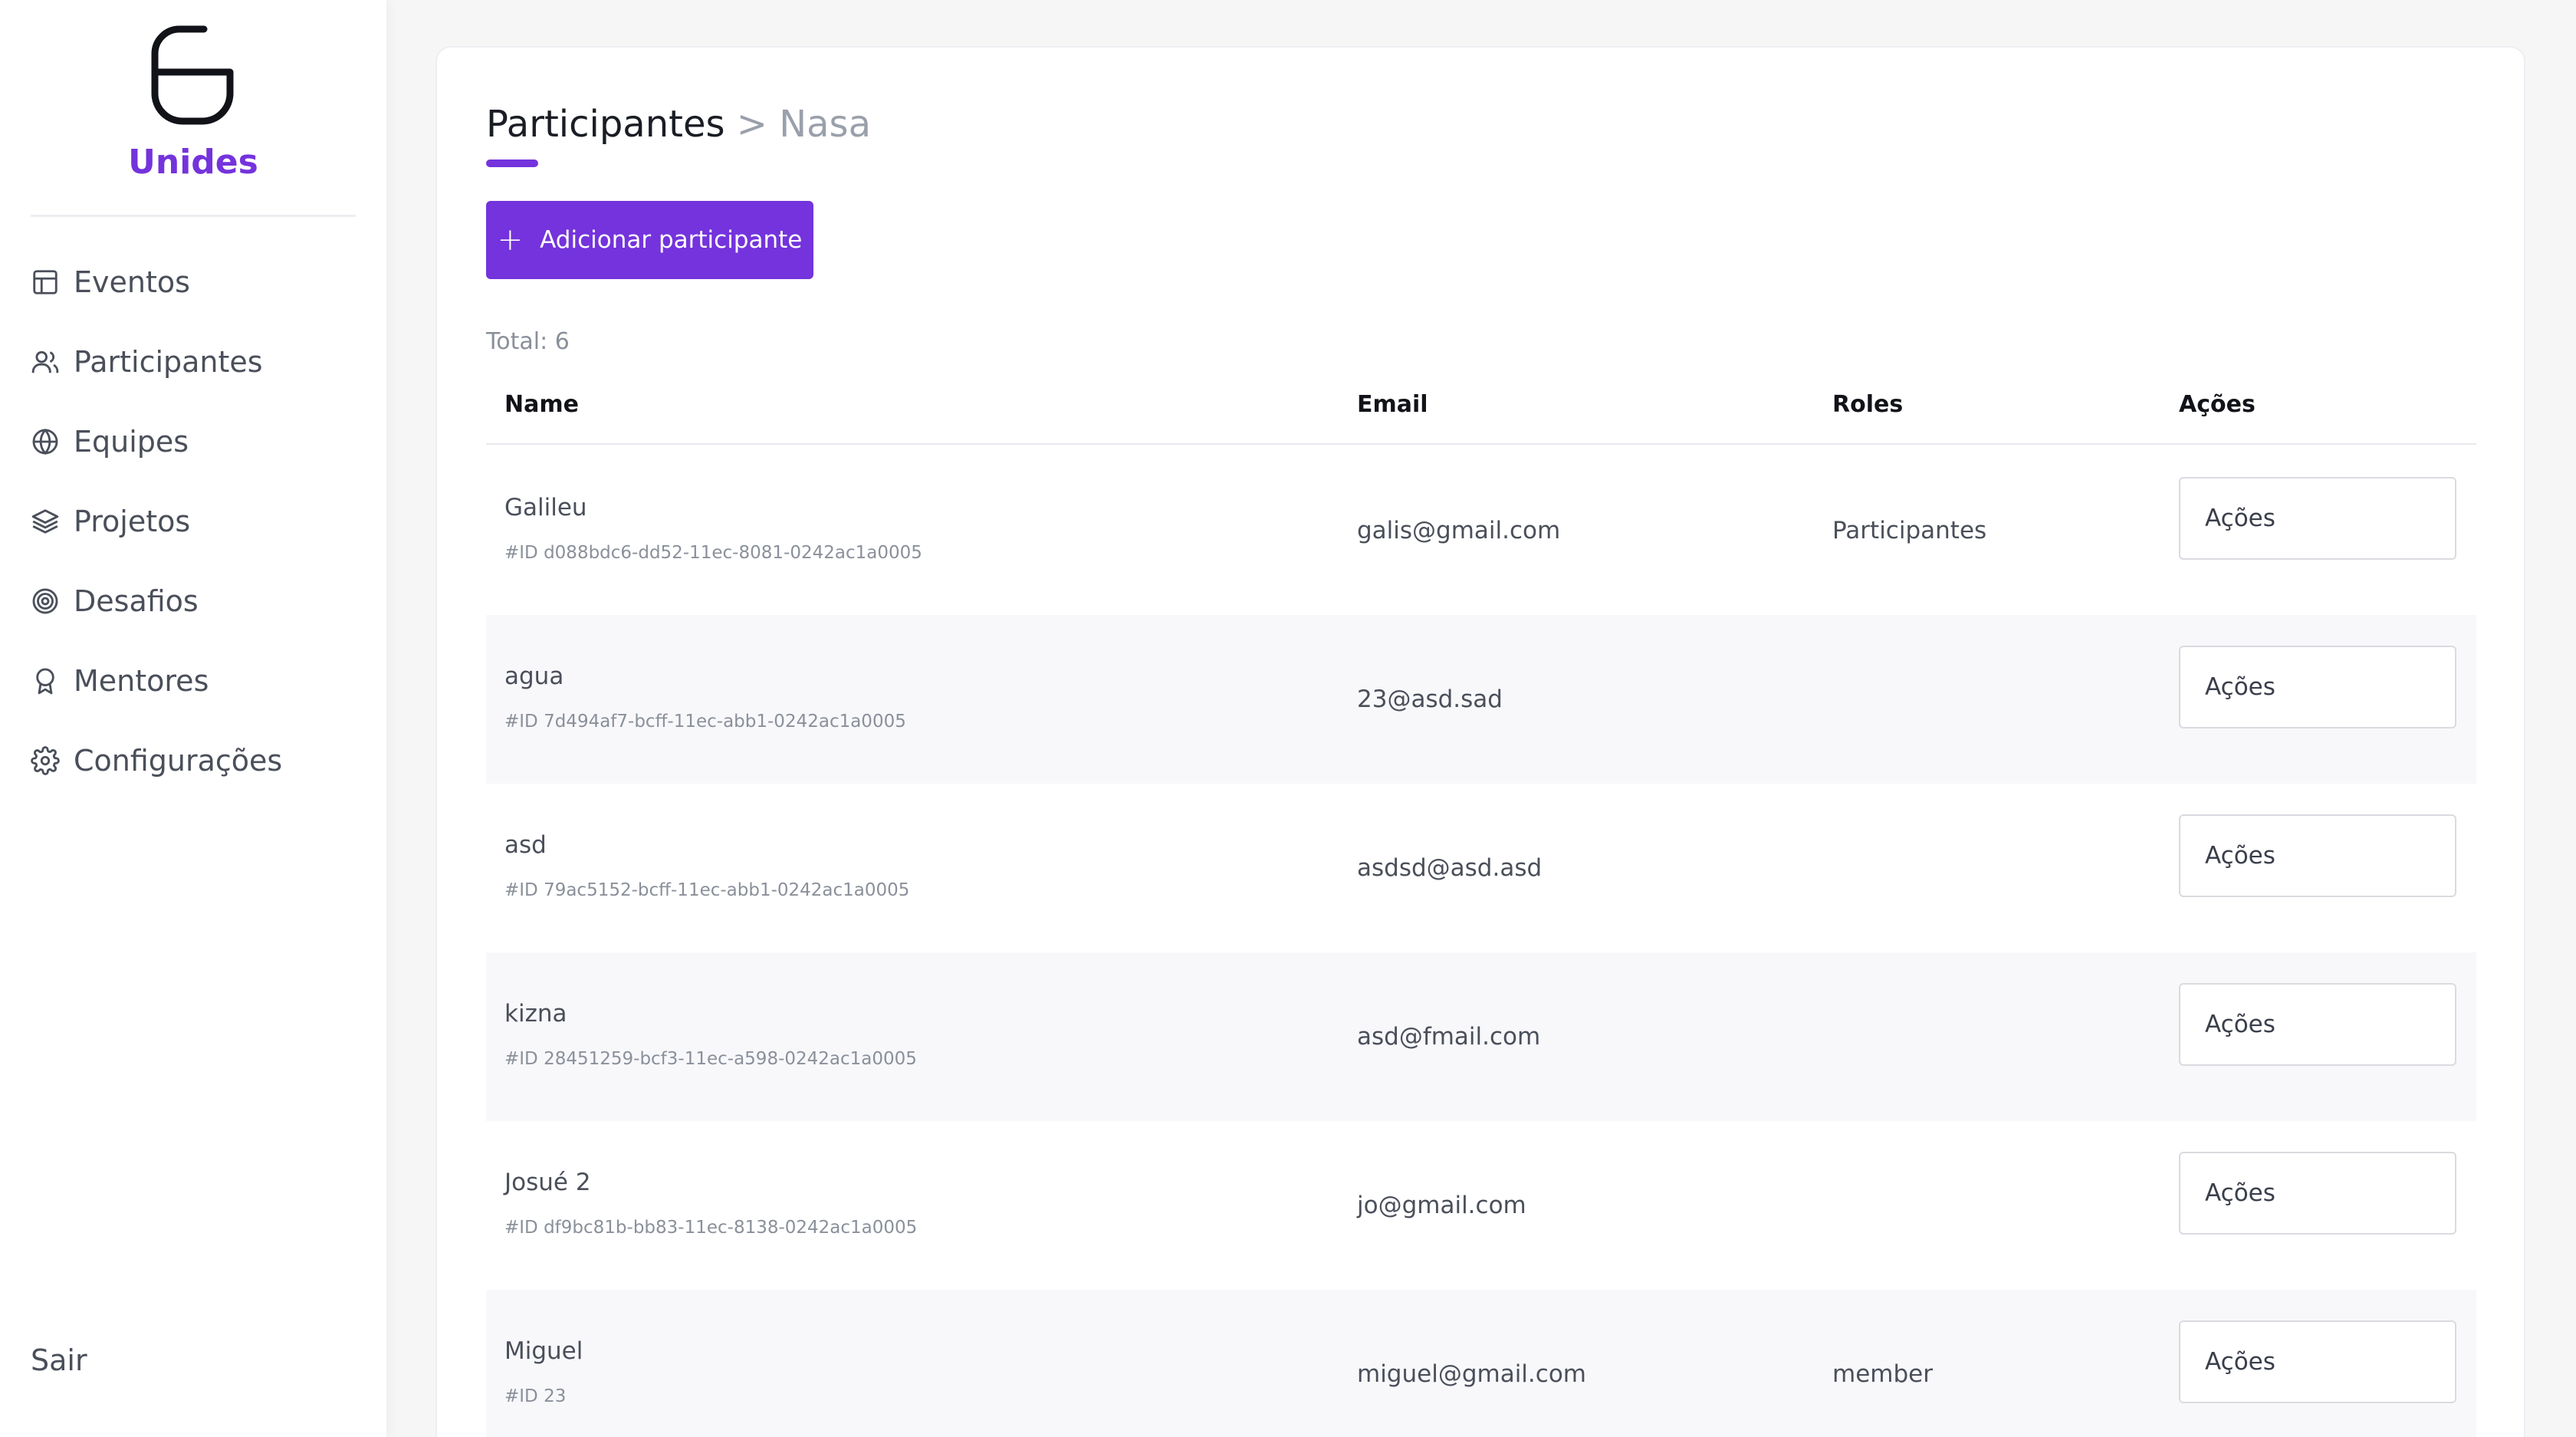  Describe the element at coordinates (542, 404) in the screenshot. I see `column-header-name: Name` at that location.